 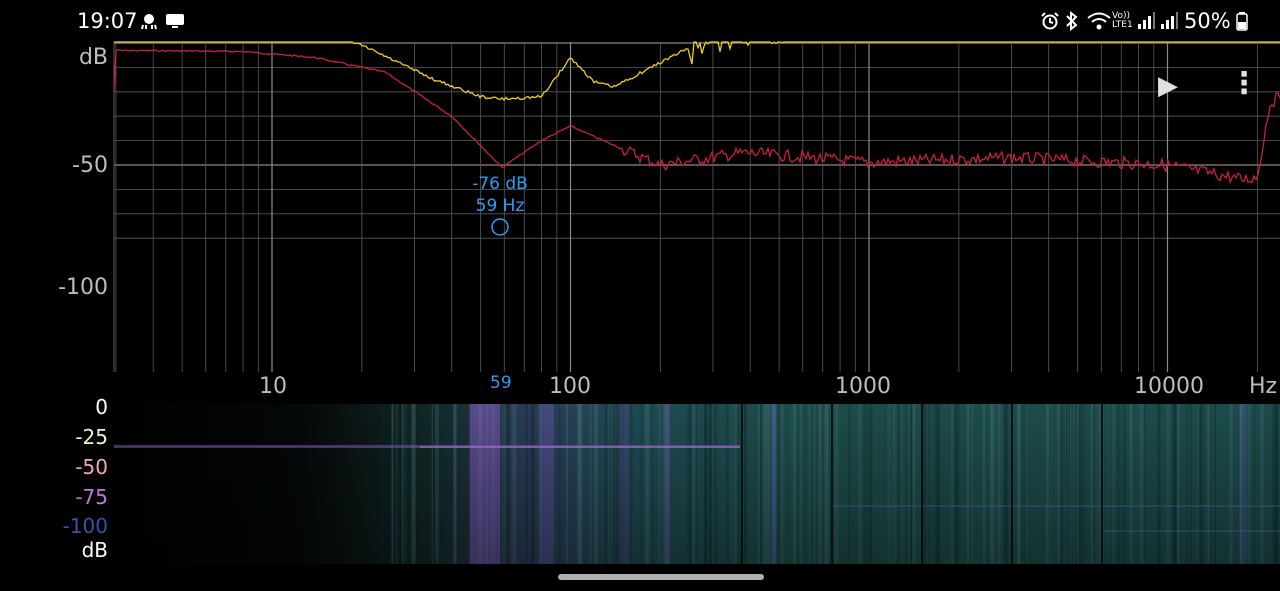 What do you see at coordinates (91, 497) in the screenshot?
I see `spectrogram-scale-label: -75` at bounding box center [91, 497].